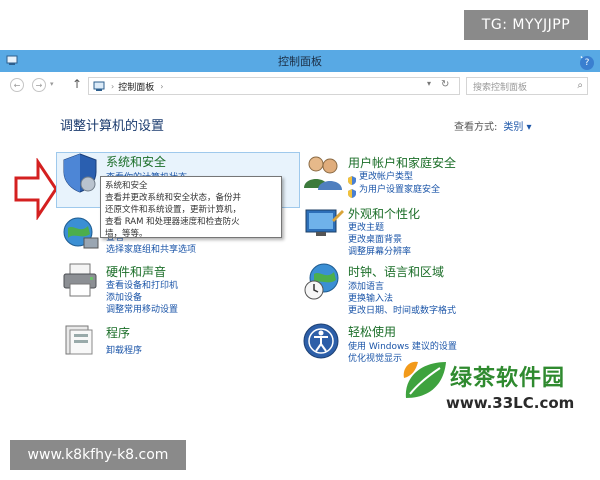  I want to click on arrow-up-icon: ↑, so click(77, 84).